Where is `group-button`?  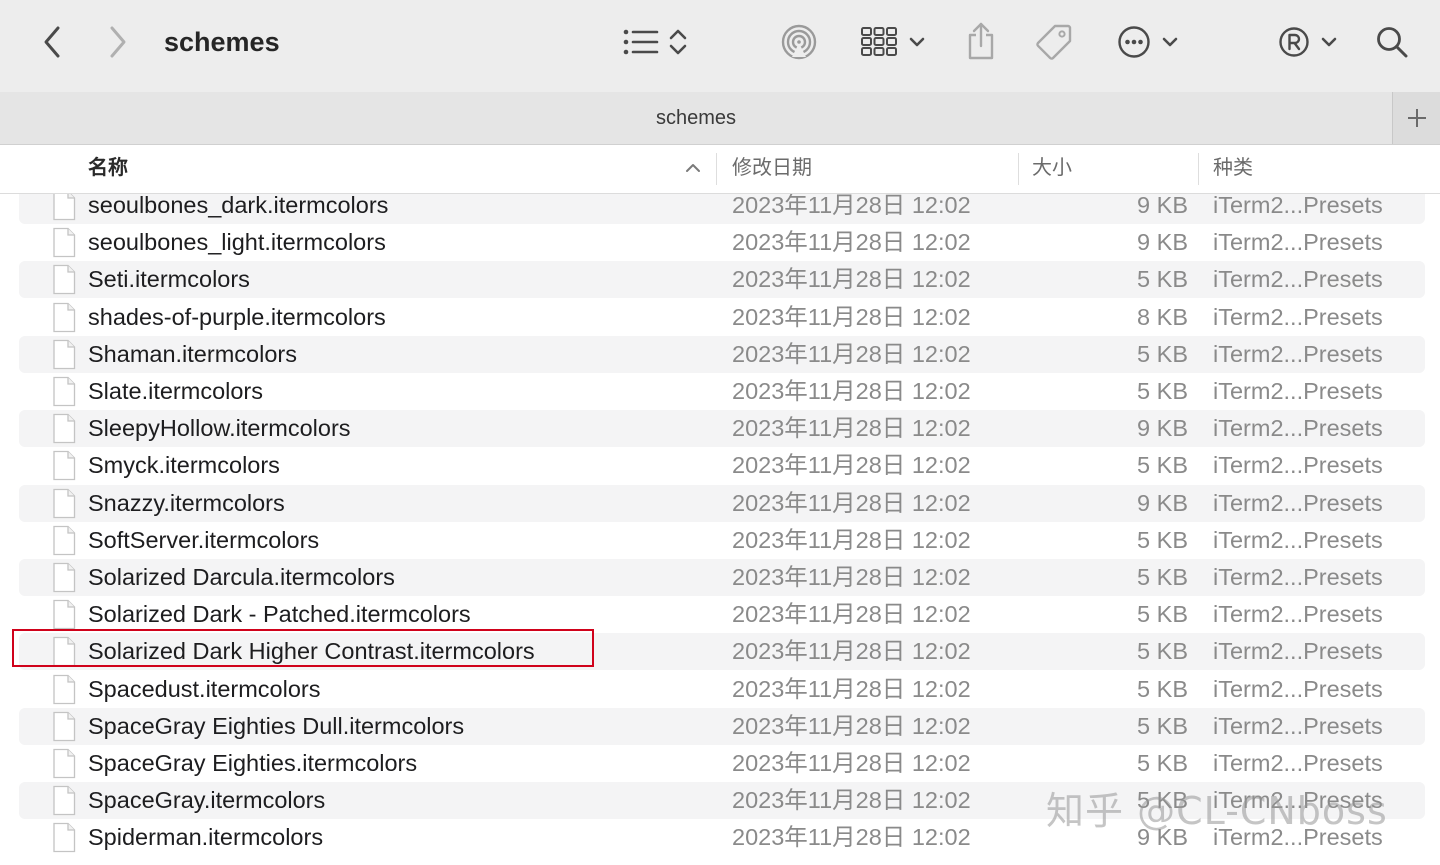 group-button is located at coordinates (893, 42).